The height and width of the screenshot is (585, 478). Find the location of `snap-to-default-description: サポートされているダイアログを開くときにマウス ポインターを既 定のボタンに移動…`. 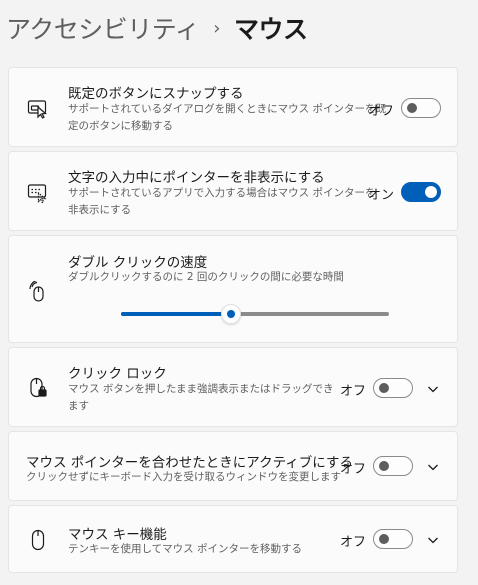

snap-to-default-description: サポートされているダイアログを開くときにマウス ポインターを既 定のボタンに移動… is located at coordinates (227, 118).